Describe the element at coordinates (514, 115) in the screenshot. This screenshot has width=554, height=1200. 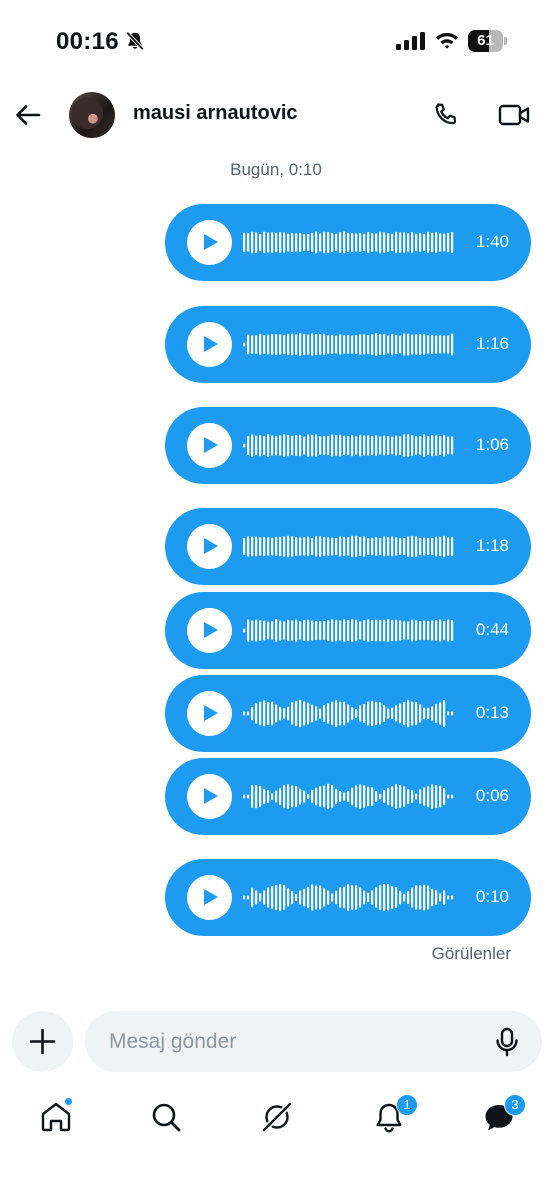
I see `video-call-icon` at that location.